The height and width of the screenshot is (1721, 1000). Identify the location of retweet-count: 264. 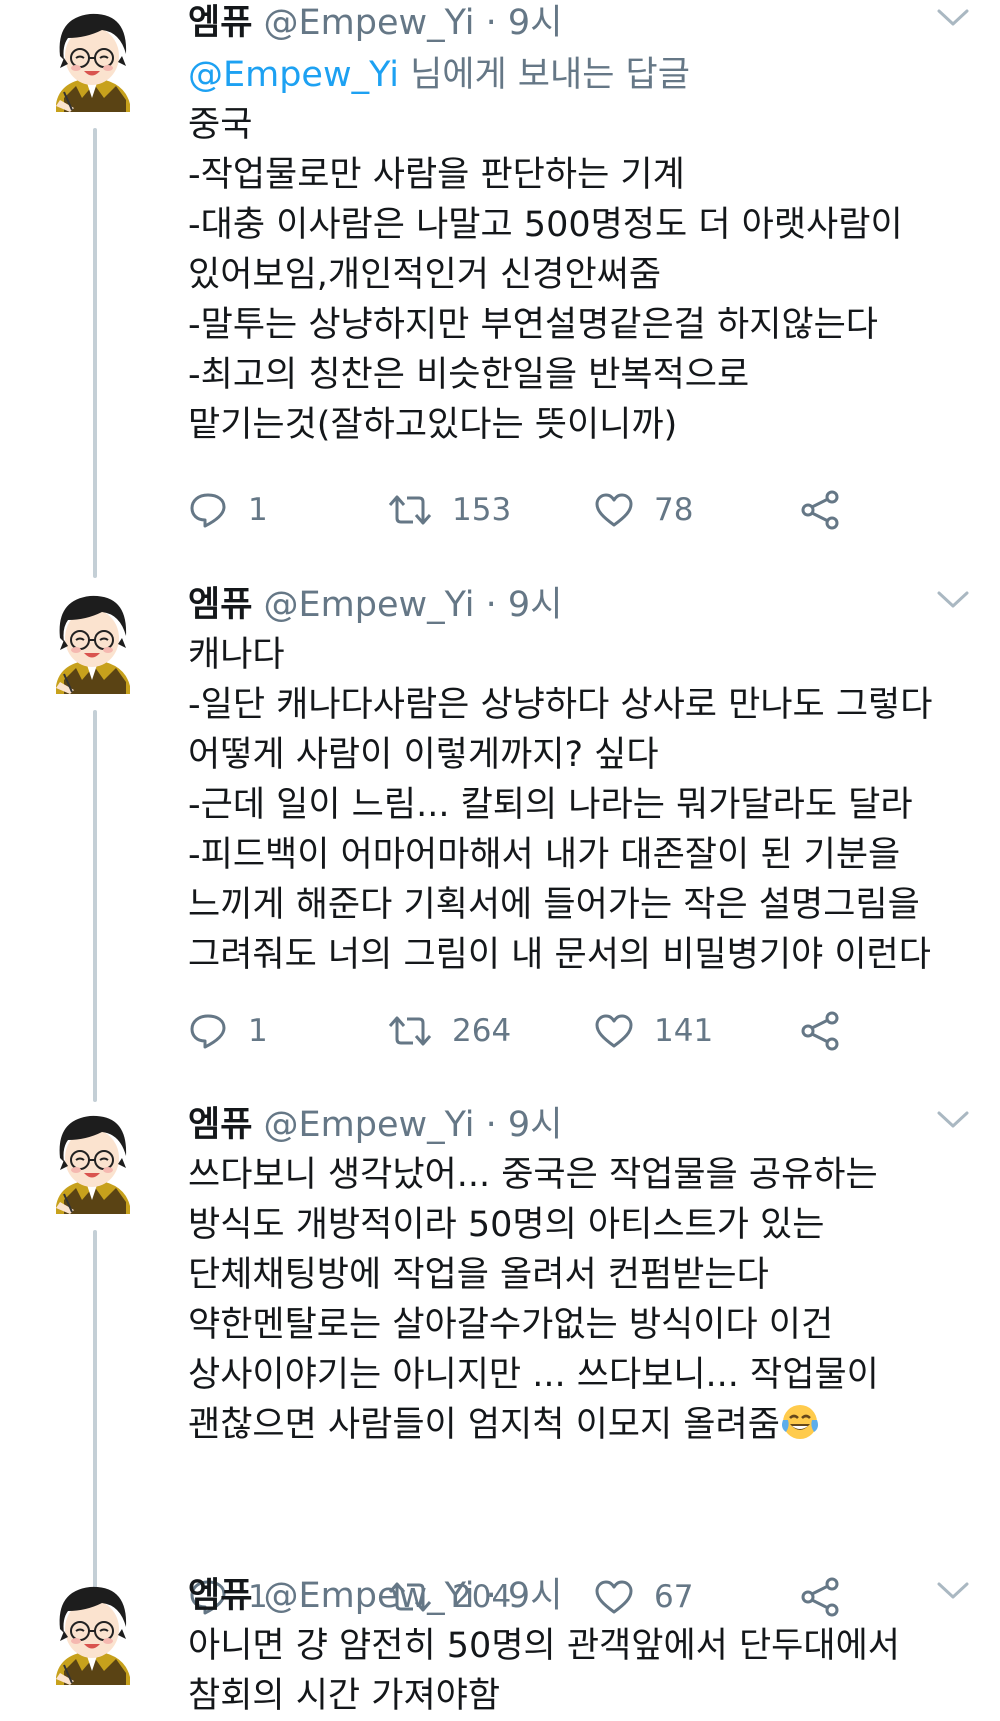
(482, 1031).